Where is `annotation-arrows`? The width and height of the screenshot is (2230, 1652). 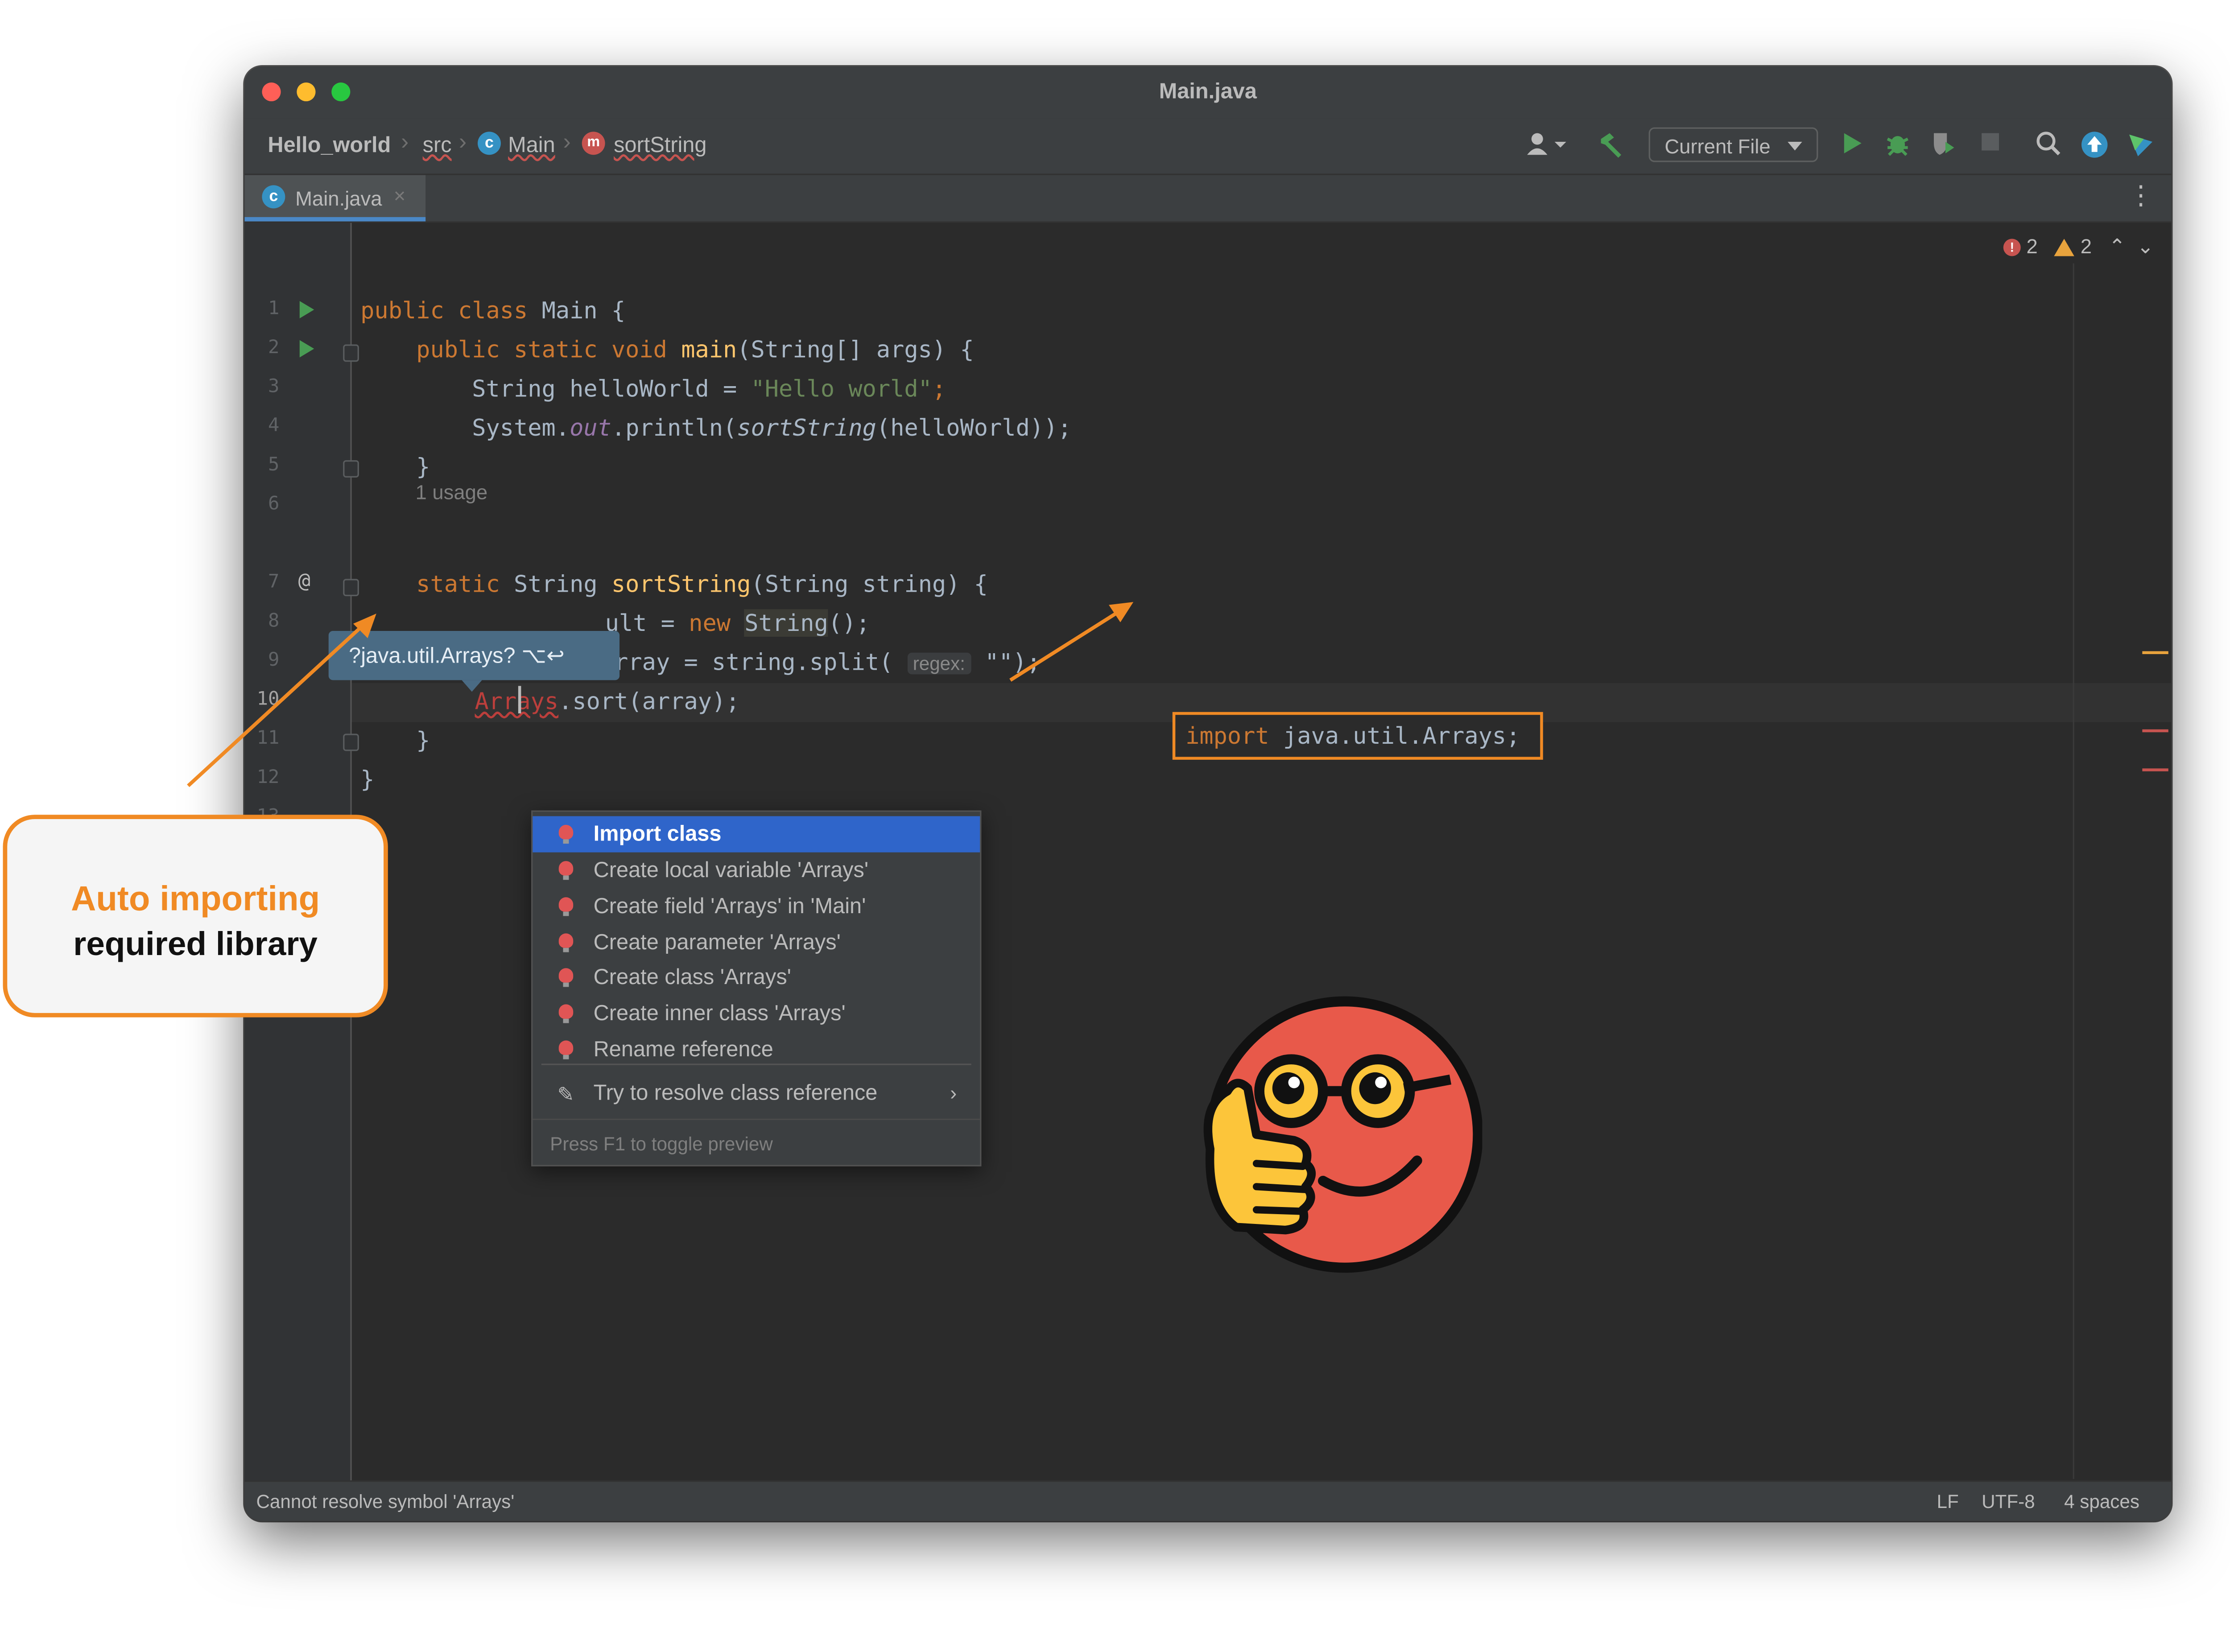
annotation-arrows is located at coordinates (660, 694).